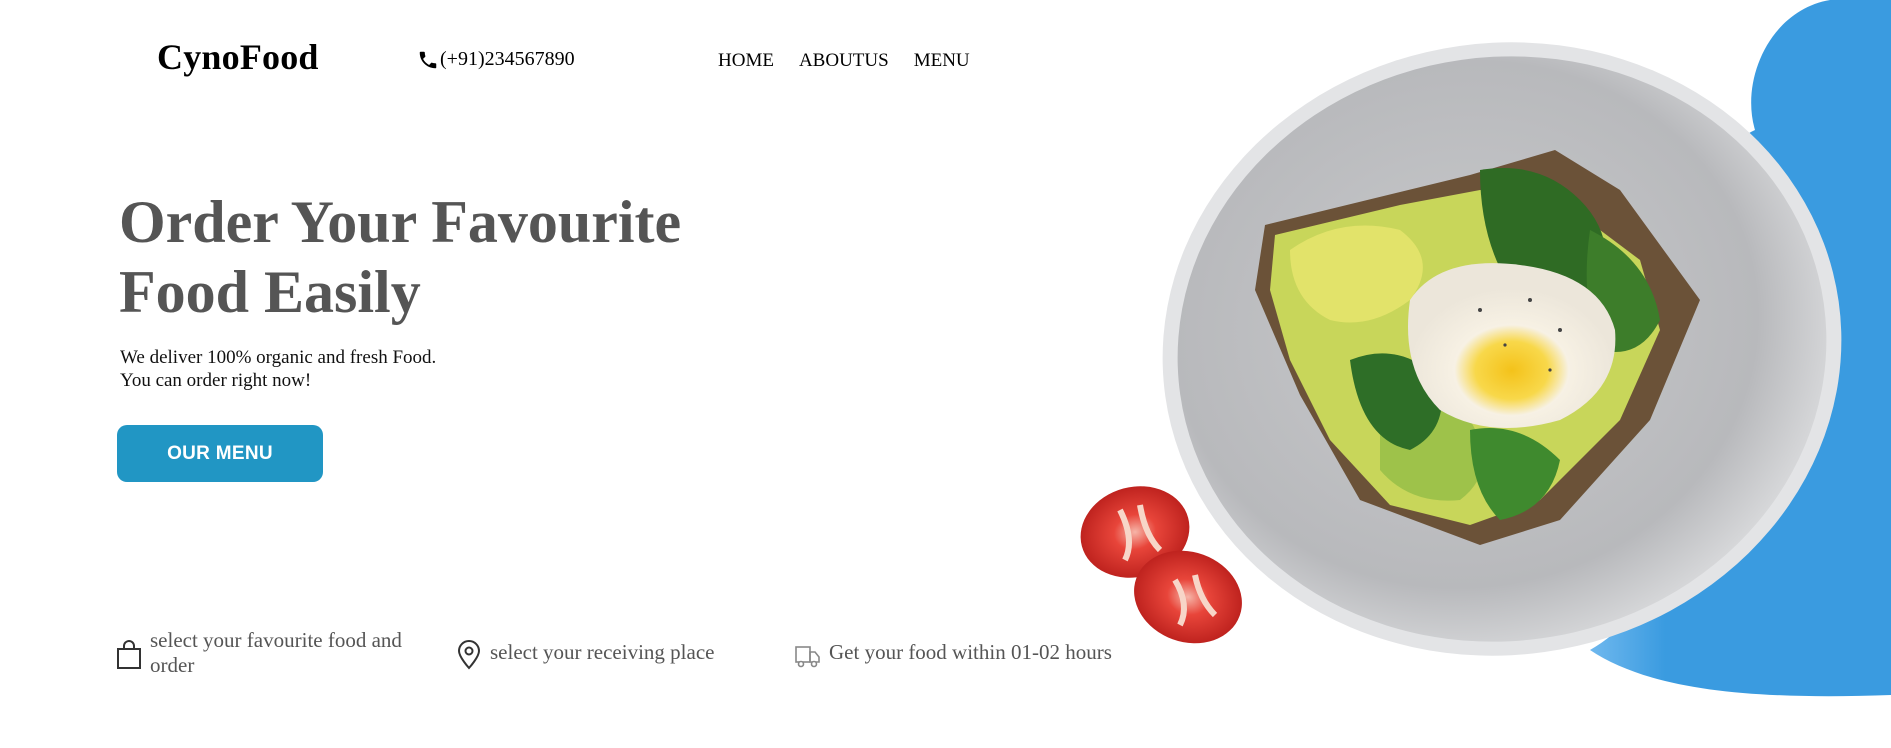  I want to click on feature-text: select your favourite food and order, so click(276, 652).